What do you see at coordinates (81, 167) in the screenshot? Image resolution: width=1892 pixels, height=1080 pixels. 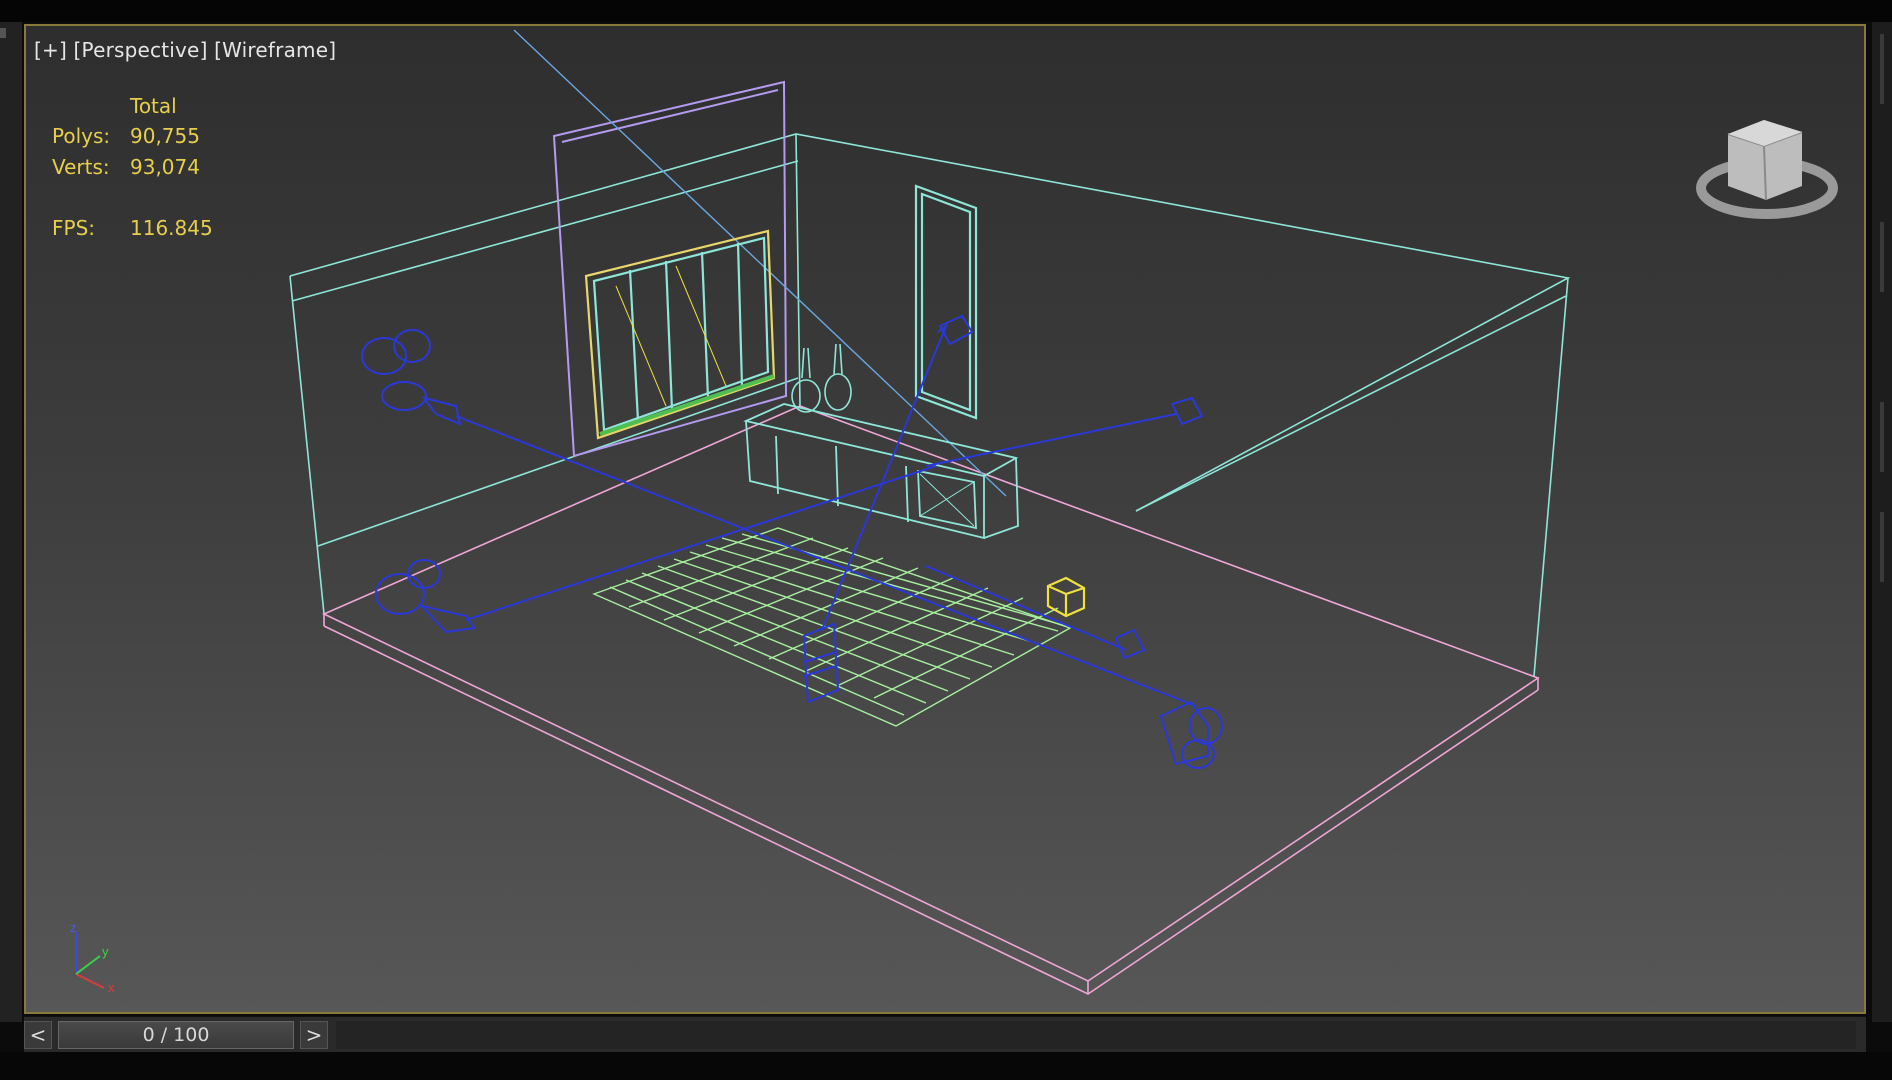 I see `verts-label: Verts:` at bounding box center [81, 167].